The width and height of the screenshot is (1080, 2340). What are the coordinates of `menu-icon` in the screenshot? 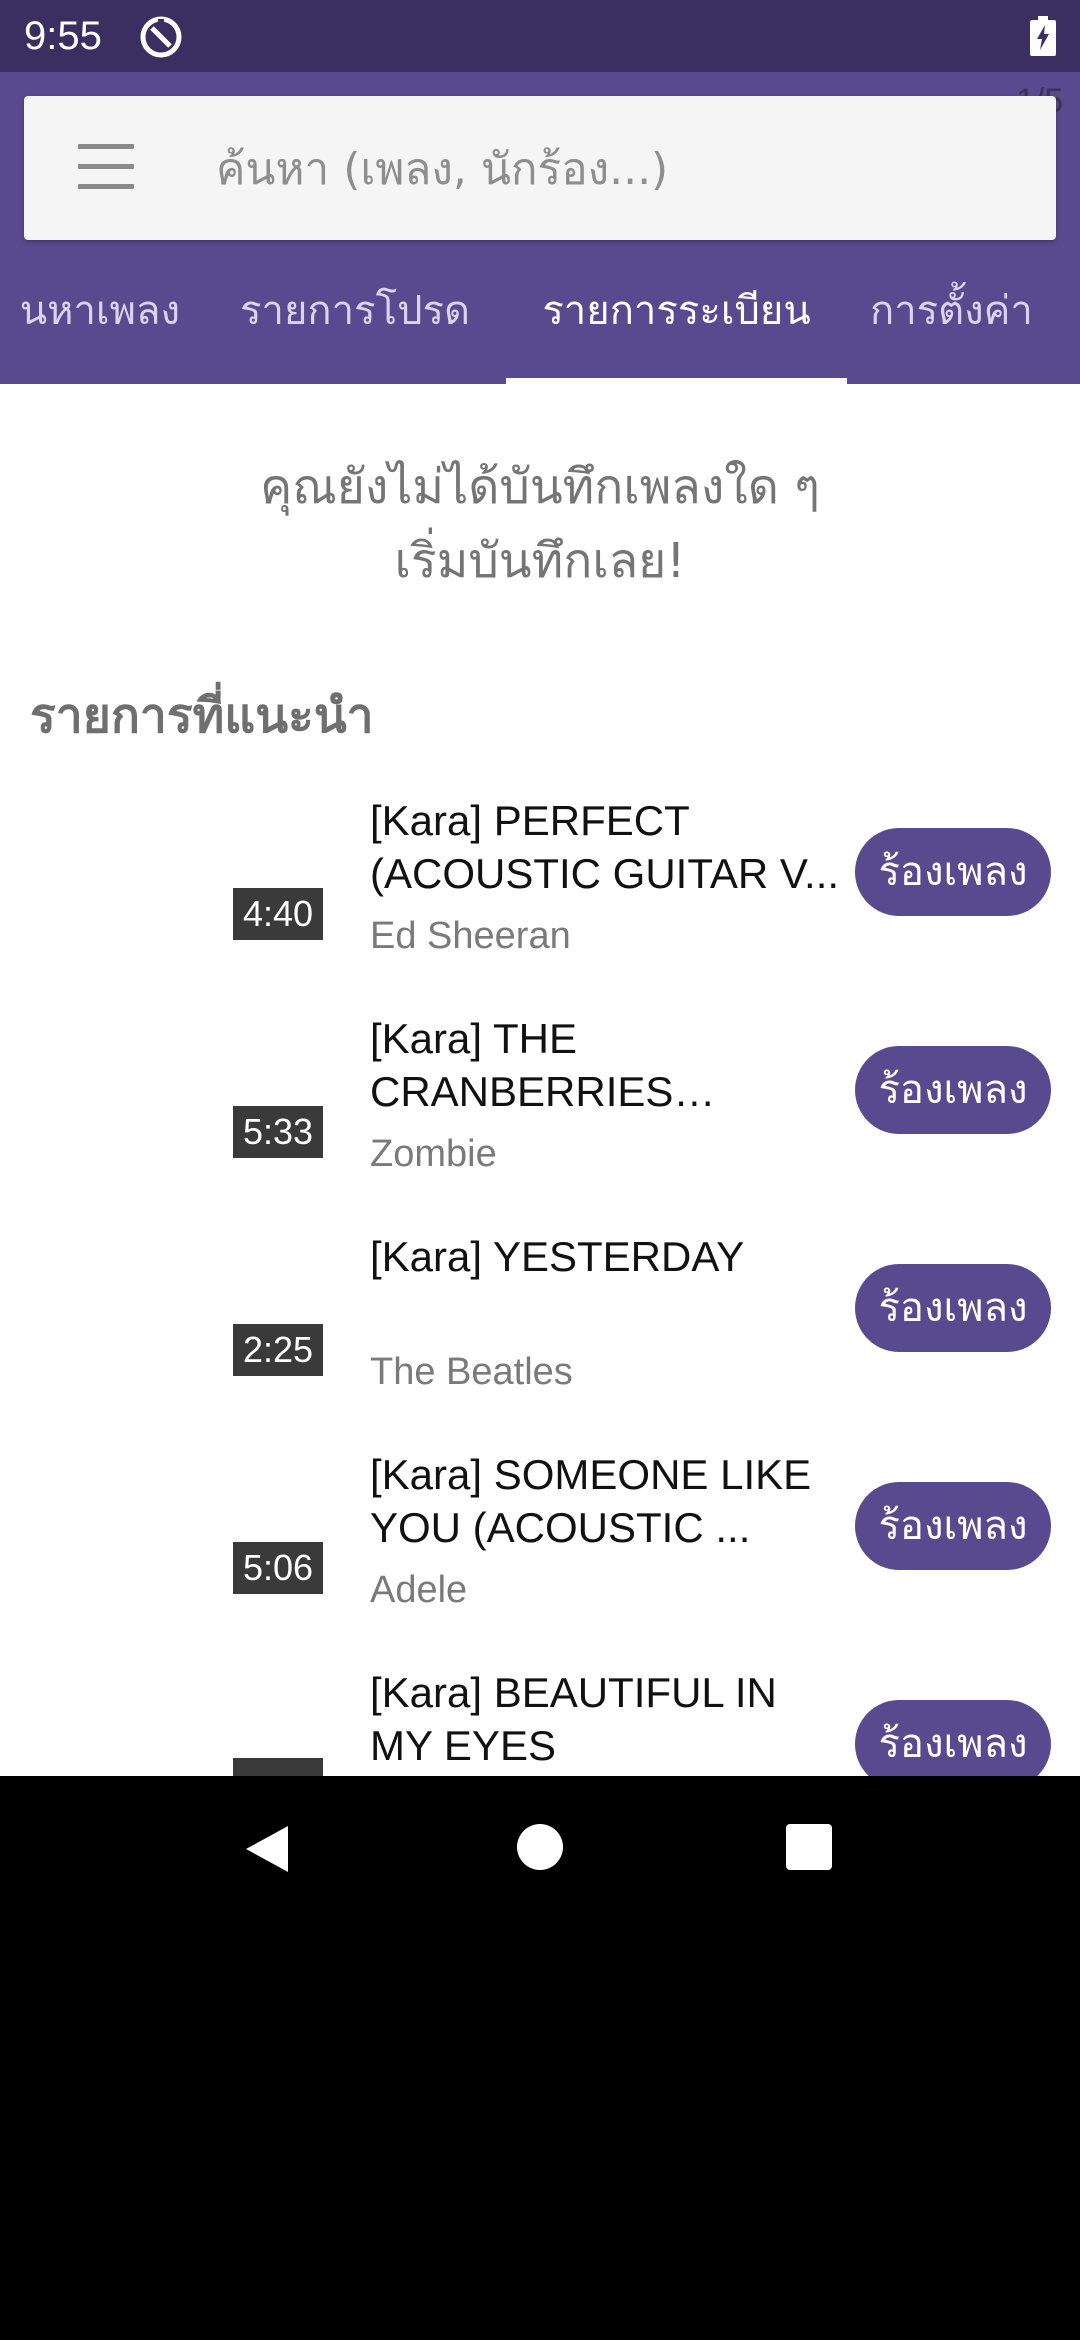 It's located at (106, 167).